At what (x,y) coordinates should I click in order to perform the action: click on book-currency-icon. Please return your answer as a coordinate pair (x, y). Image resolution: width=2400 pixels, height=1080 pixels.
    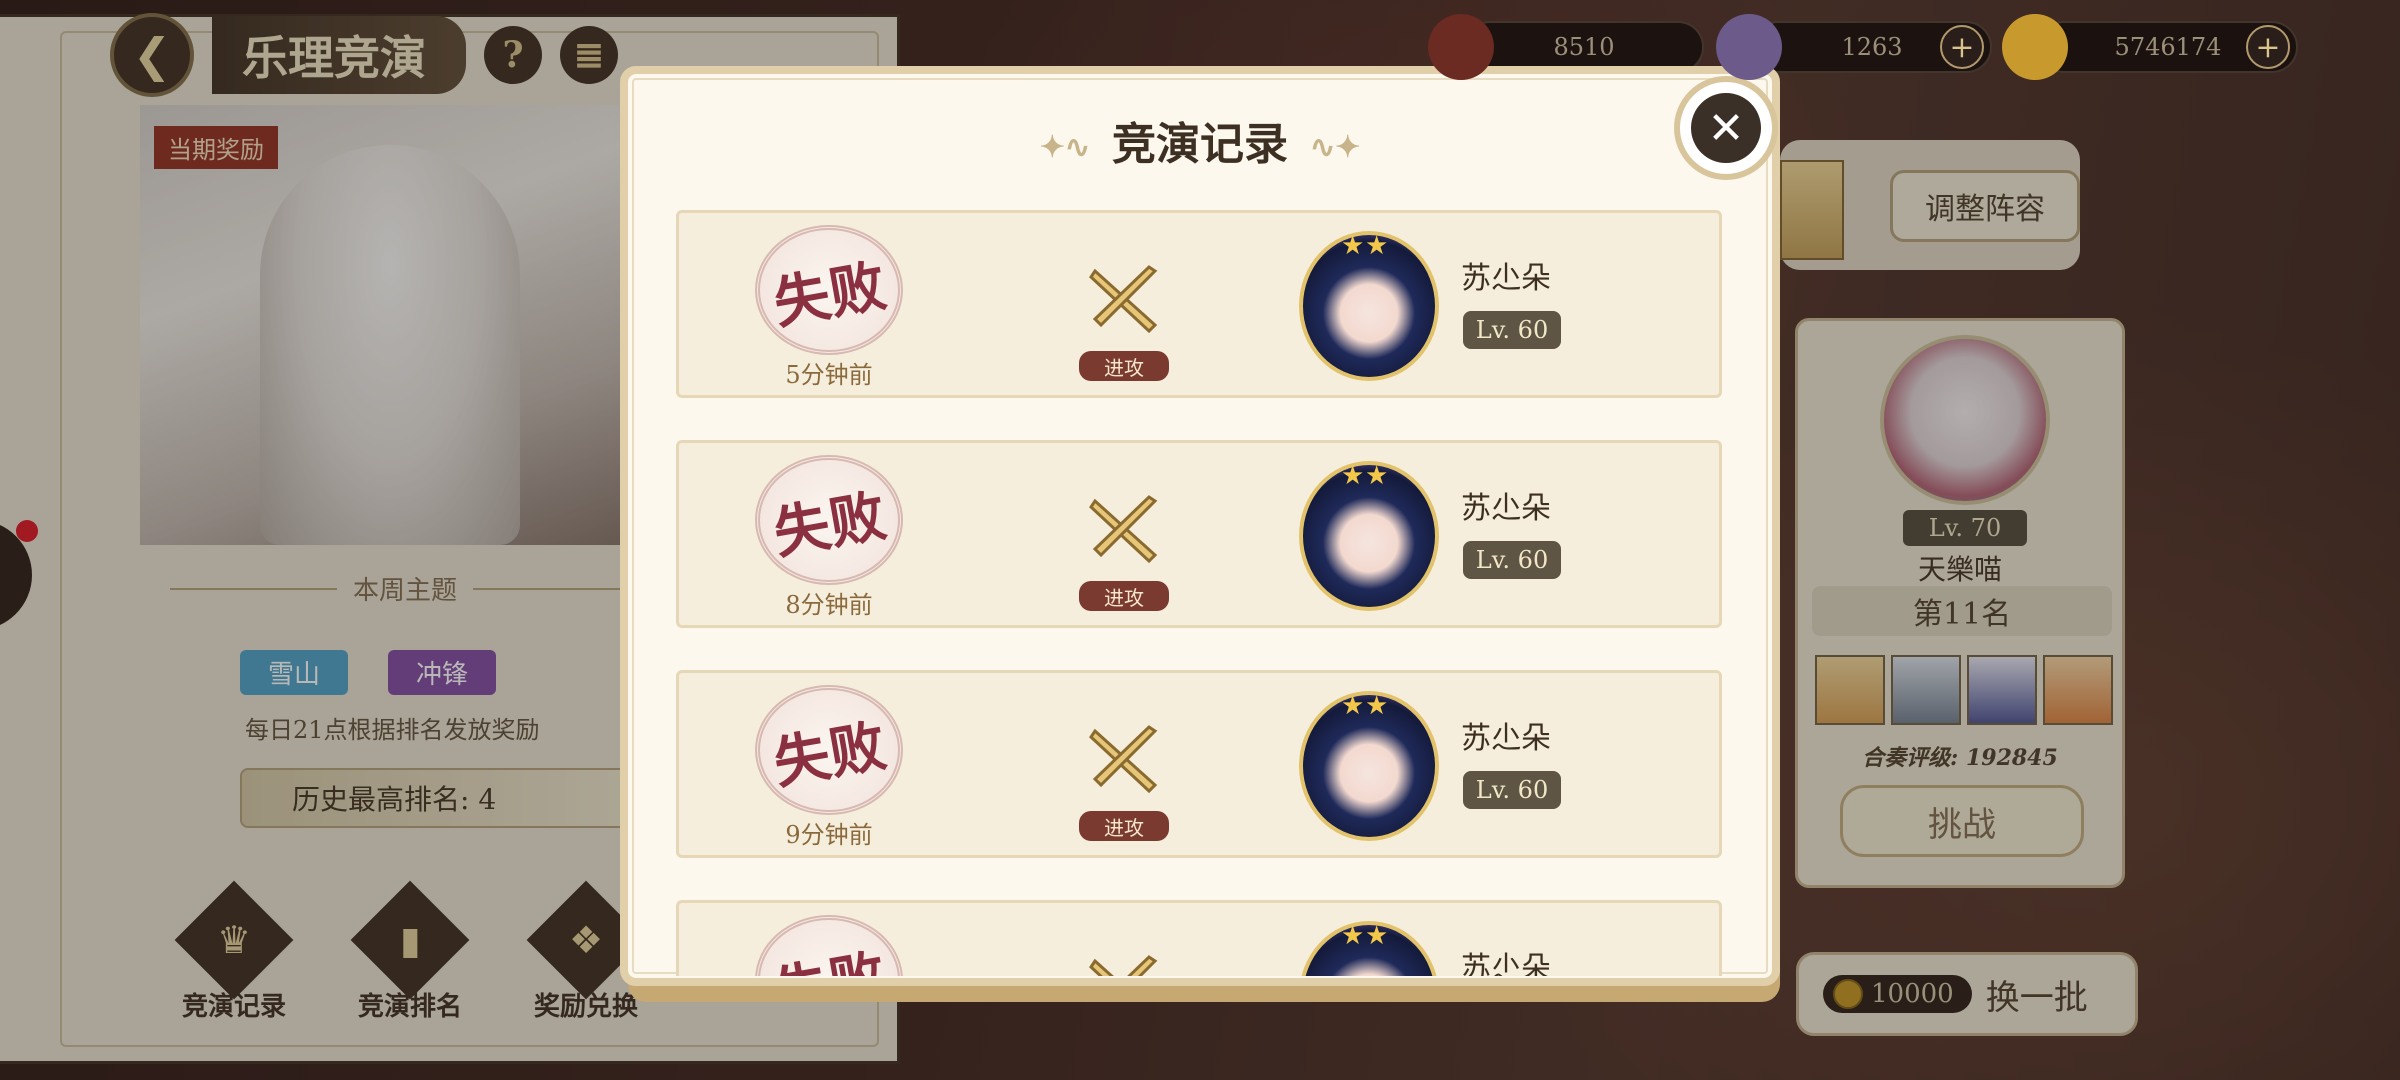
    Looking at the image, I should click on (1461, 47).